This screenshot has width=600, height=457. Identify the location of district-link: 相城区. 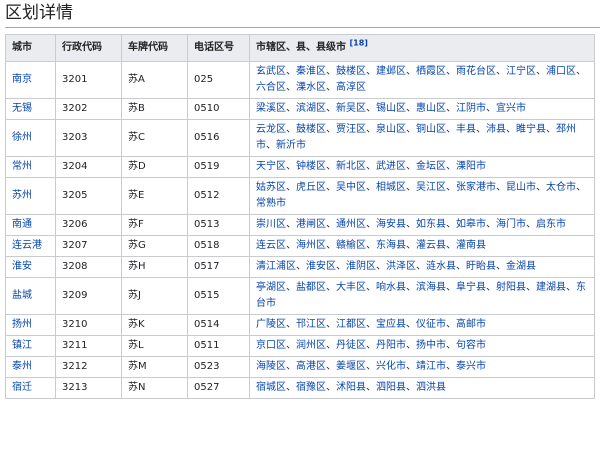
(391, 187).